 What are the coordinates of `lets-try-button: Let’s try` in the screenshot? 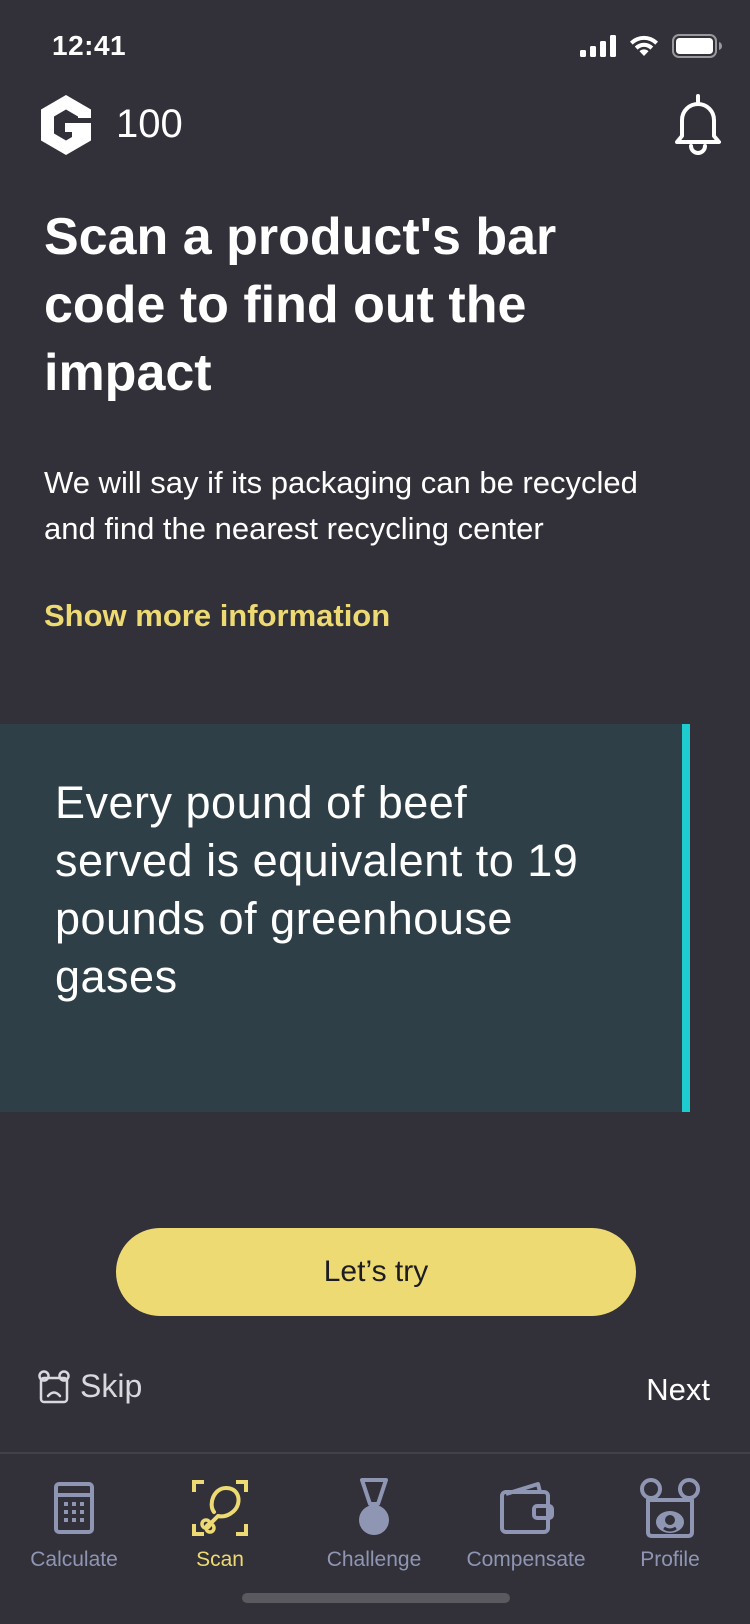 It's located at (376, 1272).